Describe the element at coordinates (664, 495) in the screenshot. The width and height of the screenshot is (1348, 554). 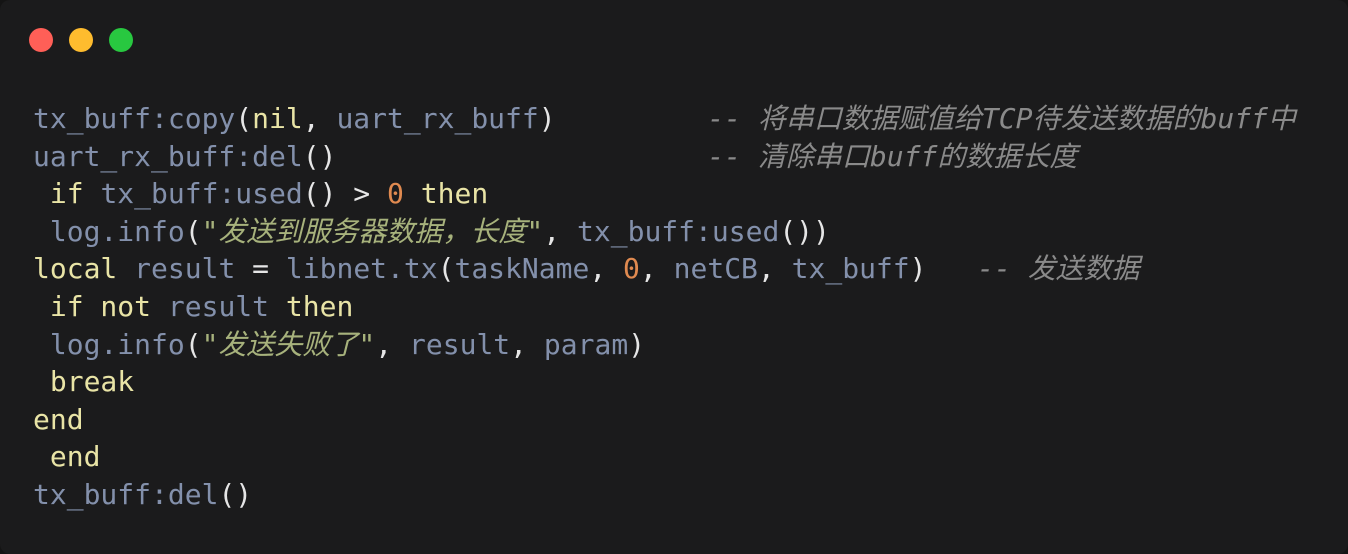
I see `code-line: tx_buff:del()` at that location.